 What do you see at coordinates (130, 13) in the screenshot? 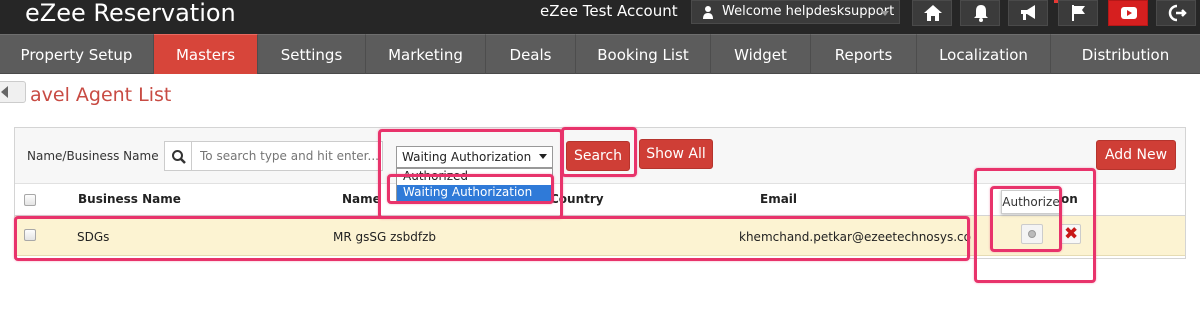
I see `app-title: eZee Reservation` at bounding box center [130, 13].